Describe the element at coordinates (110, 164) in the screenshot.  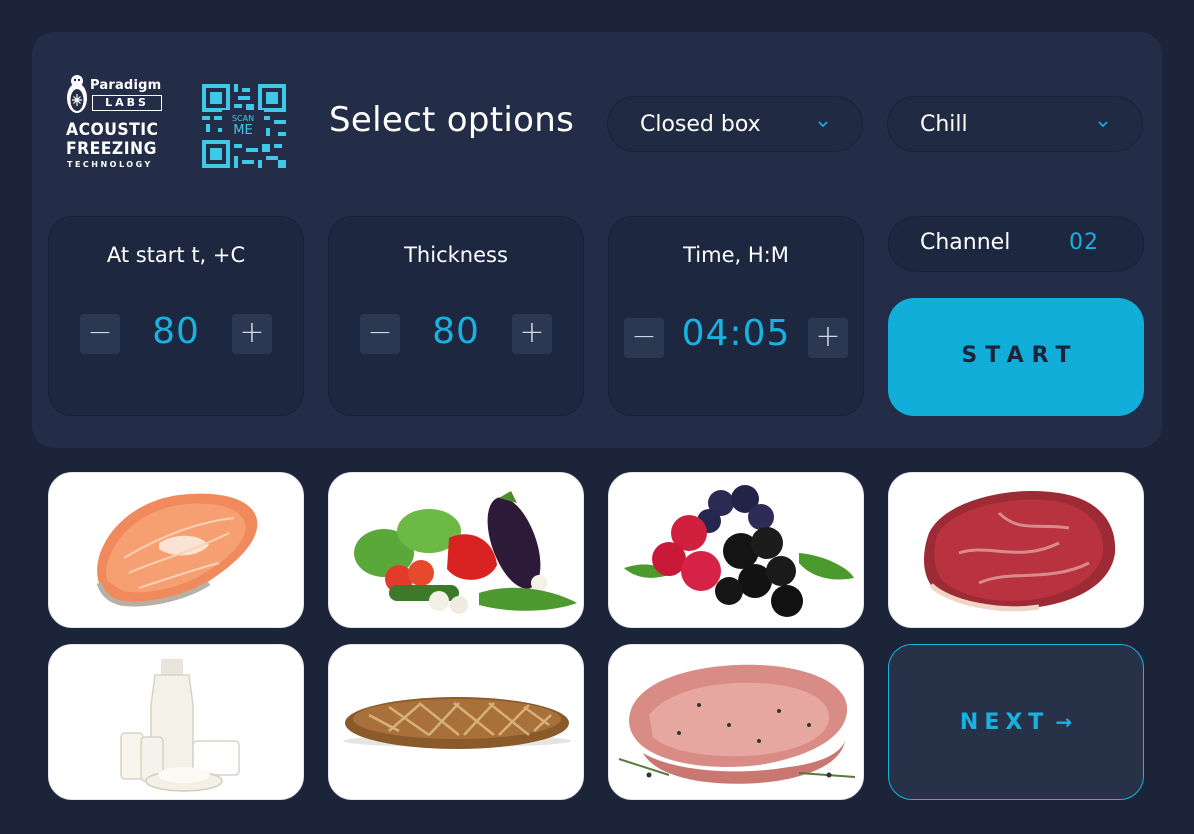
I see `logo-line-3: TECHNOLOGY` at that location.